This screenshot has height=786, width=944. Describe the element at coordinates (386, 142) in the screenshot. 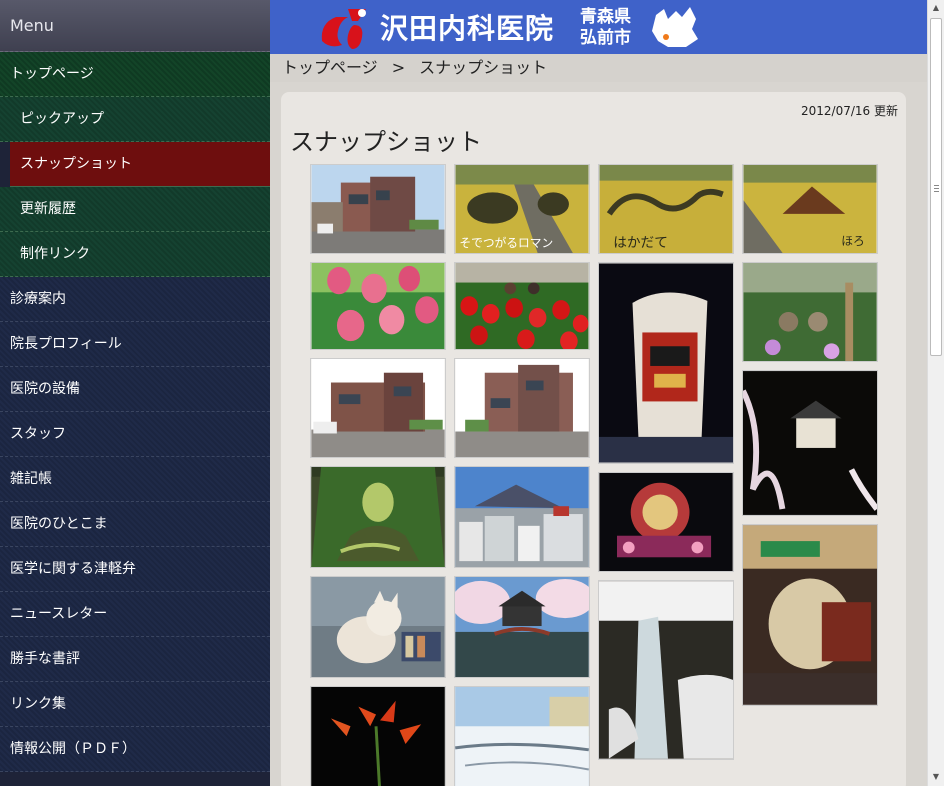

I see `page-title: スナップショット` at that location.